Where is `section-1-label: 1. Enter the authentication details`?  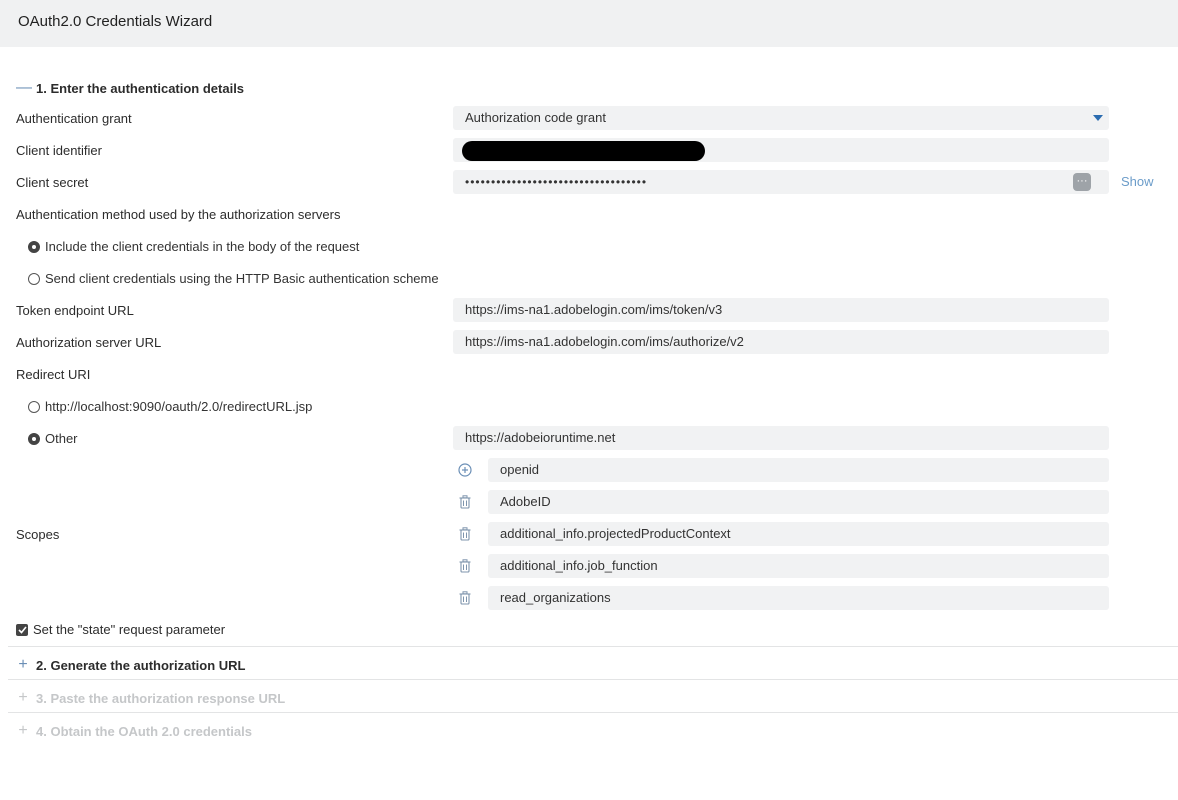 section-1-label: 1. Enter the authentication details is located at coordinates (140, 88).